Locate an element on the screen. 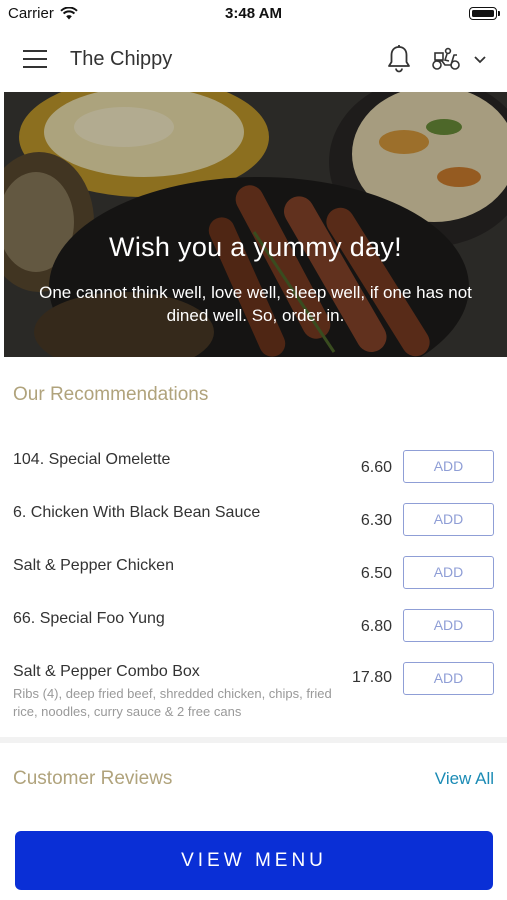 Image resolution: width=507 pixels, height=900 pixels. item-price: 6.30 is located at coordinates (376, 520).